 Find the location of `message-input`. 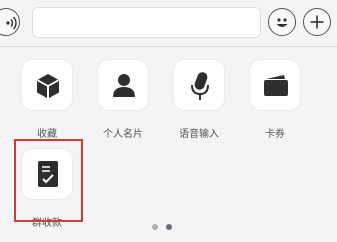

message-input is located at coordinates (146, 22).